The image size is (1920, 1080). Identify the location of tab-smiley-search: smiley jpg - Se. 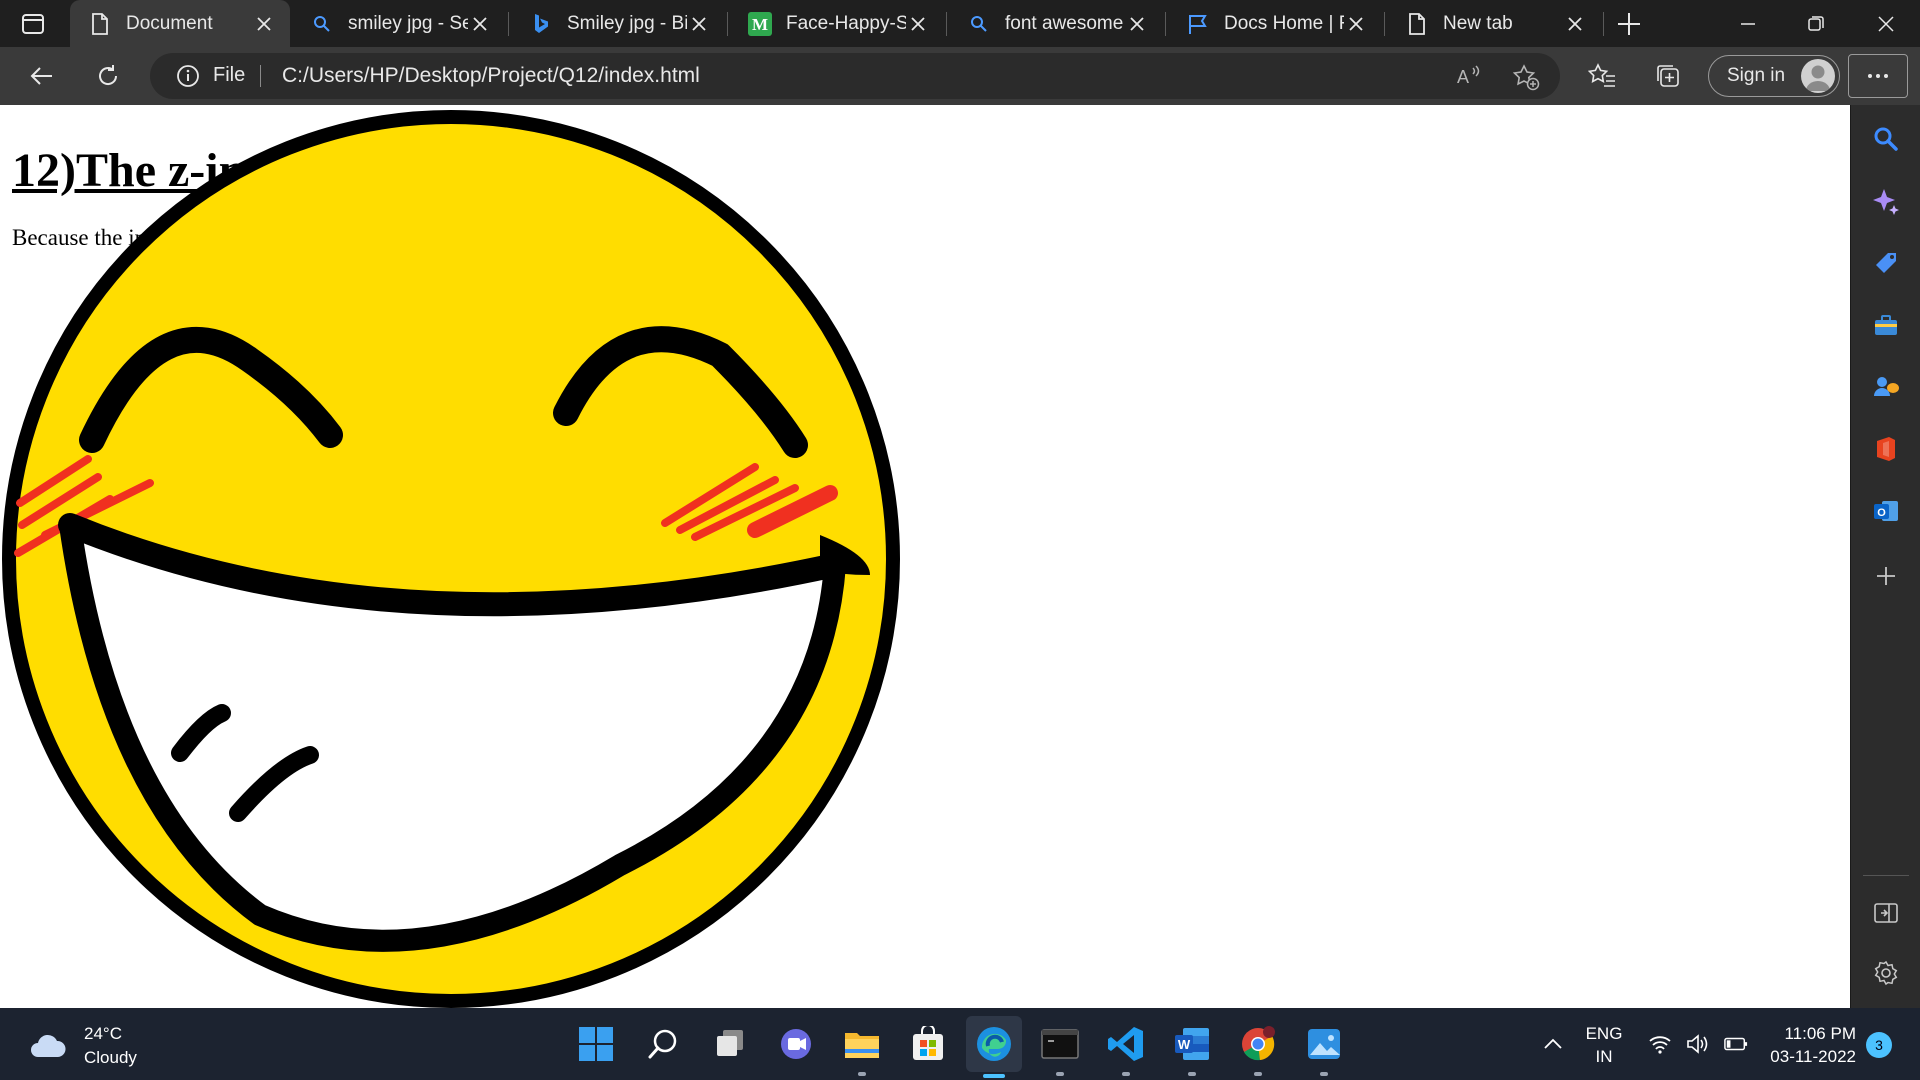
(399, 23).